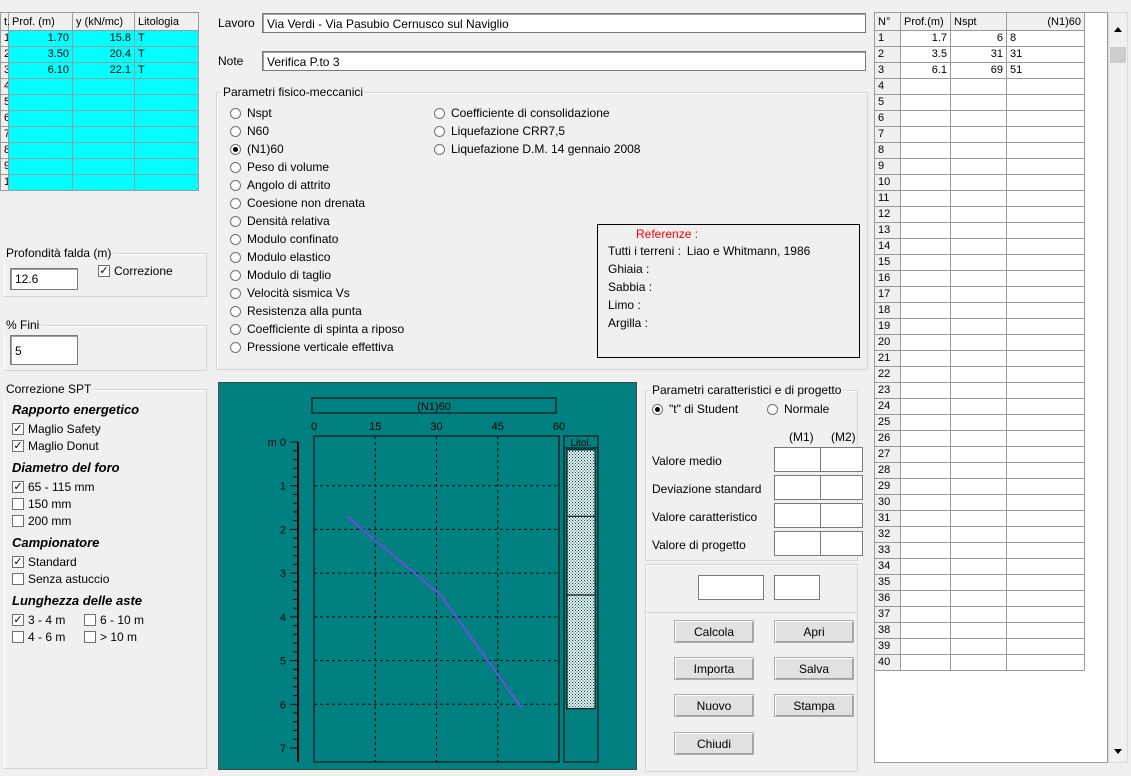  What do you see at coordinates (107, 520) in the screenshot?
I see `spt-checkbox: 200 mm` at bounding box center [107, 520].